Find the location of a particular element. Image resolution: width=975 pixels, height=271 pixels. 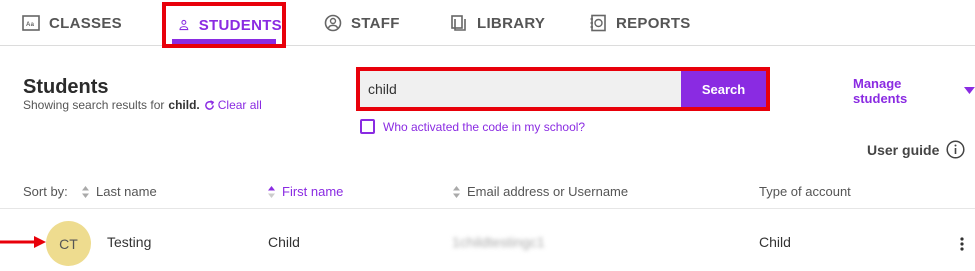

column-email: Email address or Username is located at coordinates (540, 191).